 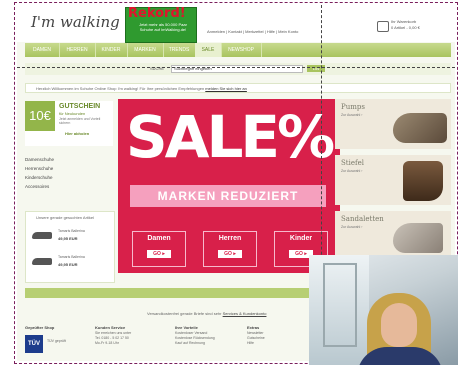 What do you see at coordinates (423, 181) in the screenshot?
I see `boot-image` at bounding box center [423, 181].